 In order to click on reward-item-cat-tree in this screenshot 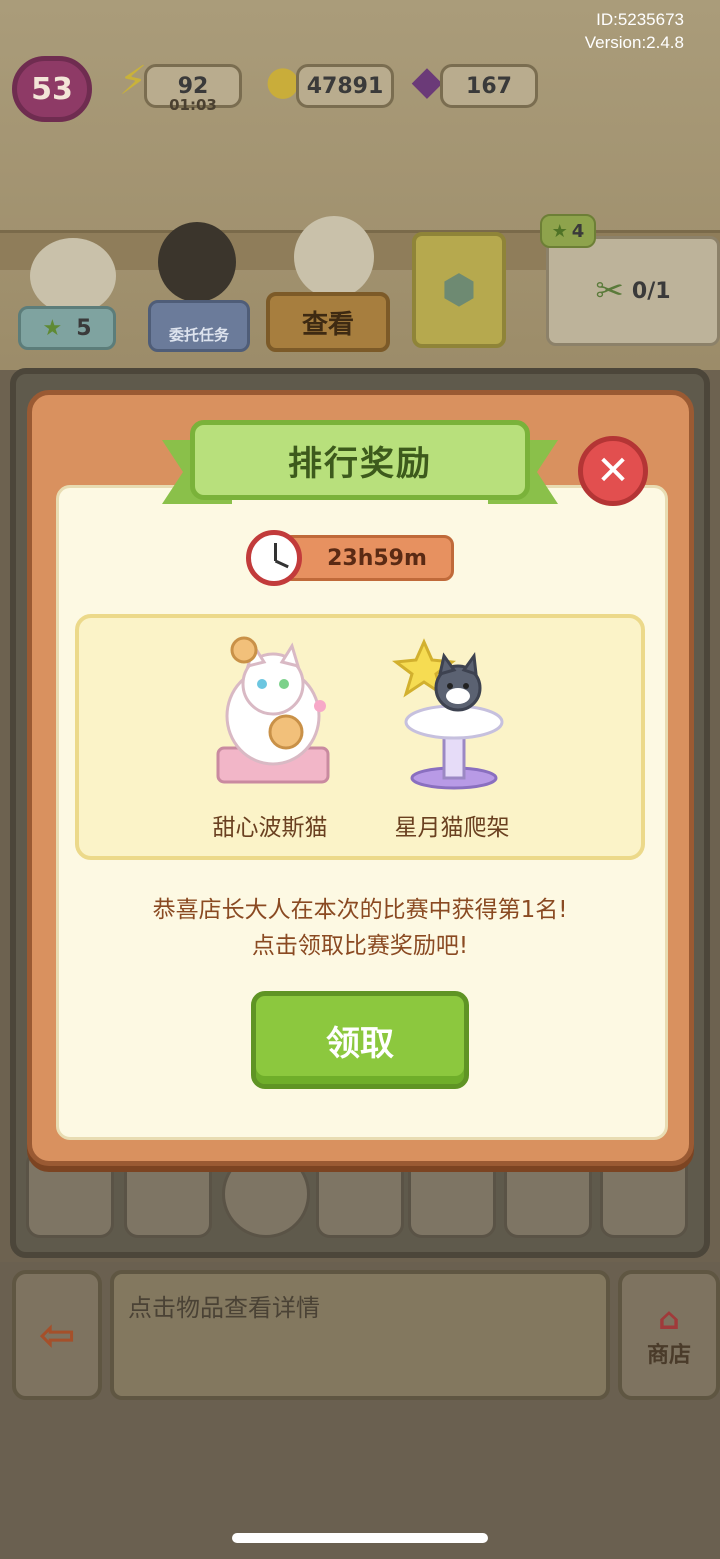, I will do `click(457, 736)`.